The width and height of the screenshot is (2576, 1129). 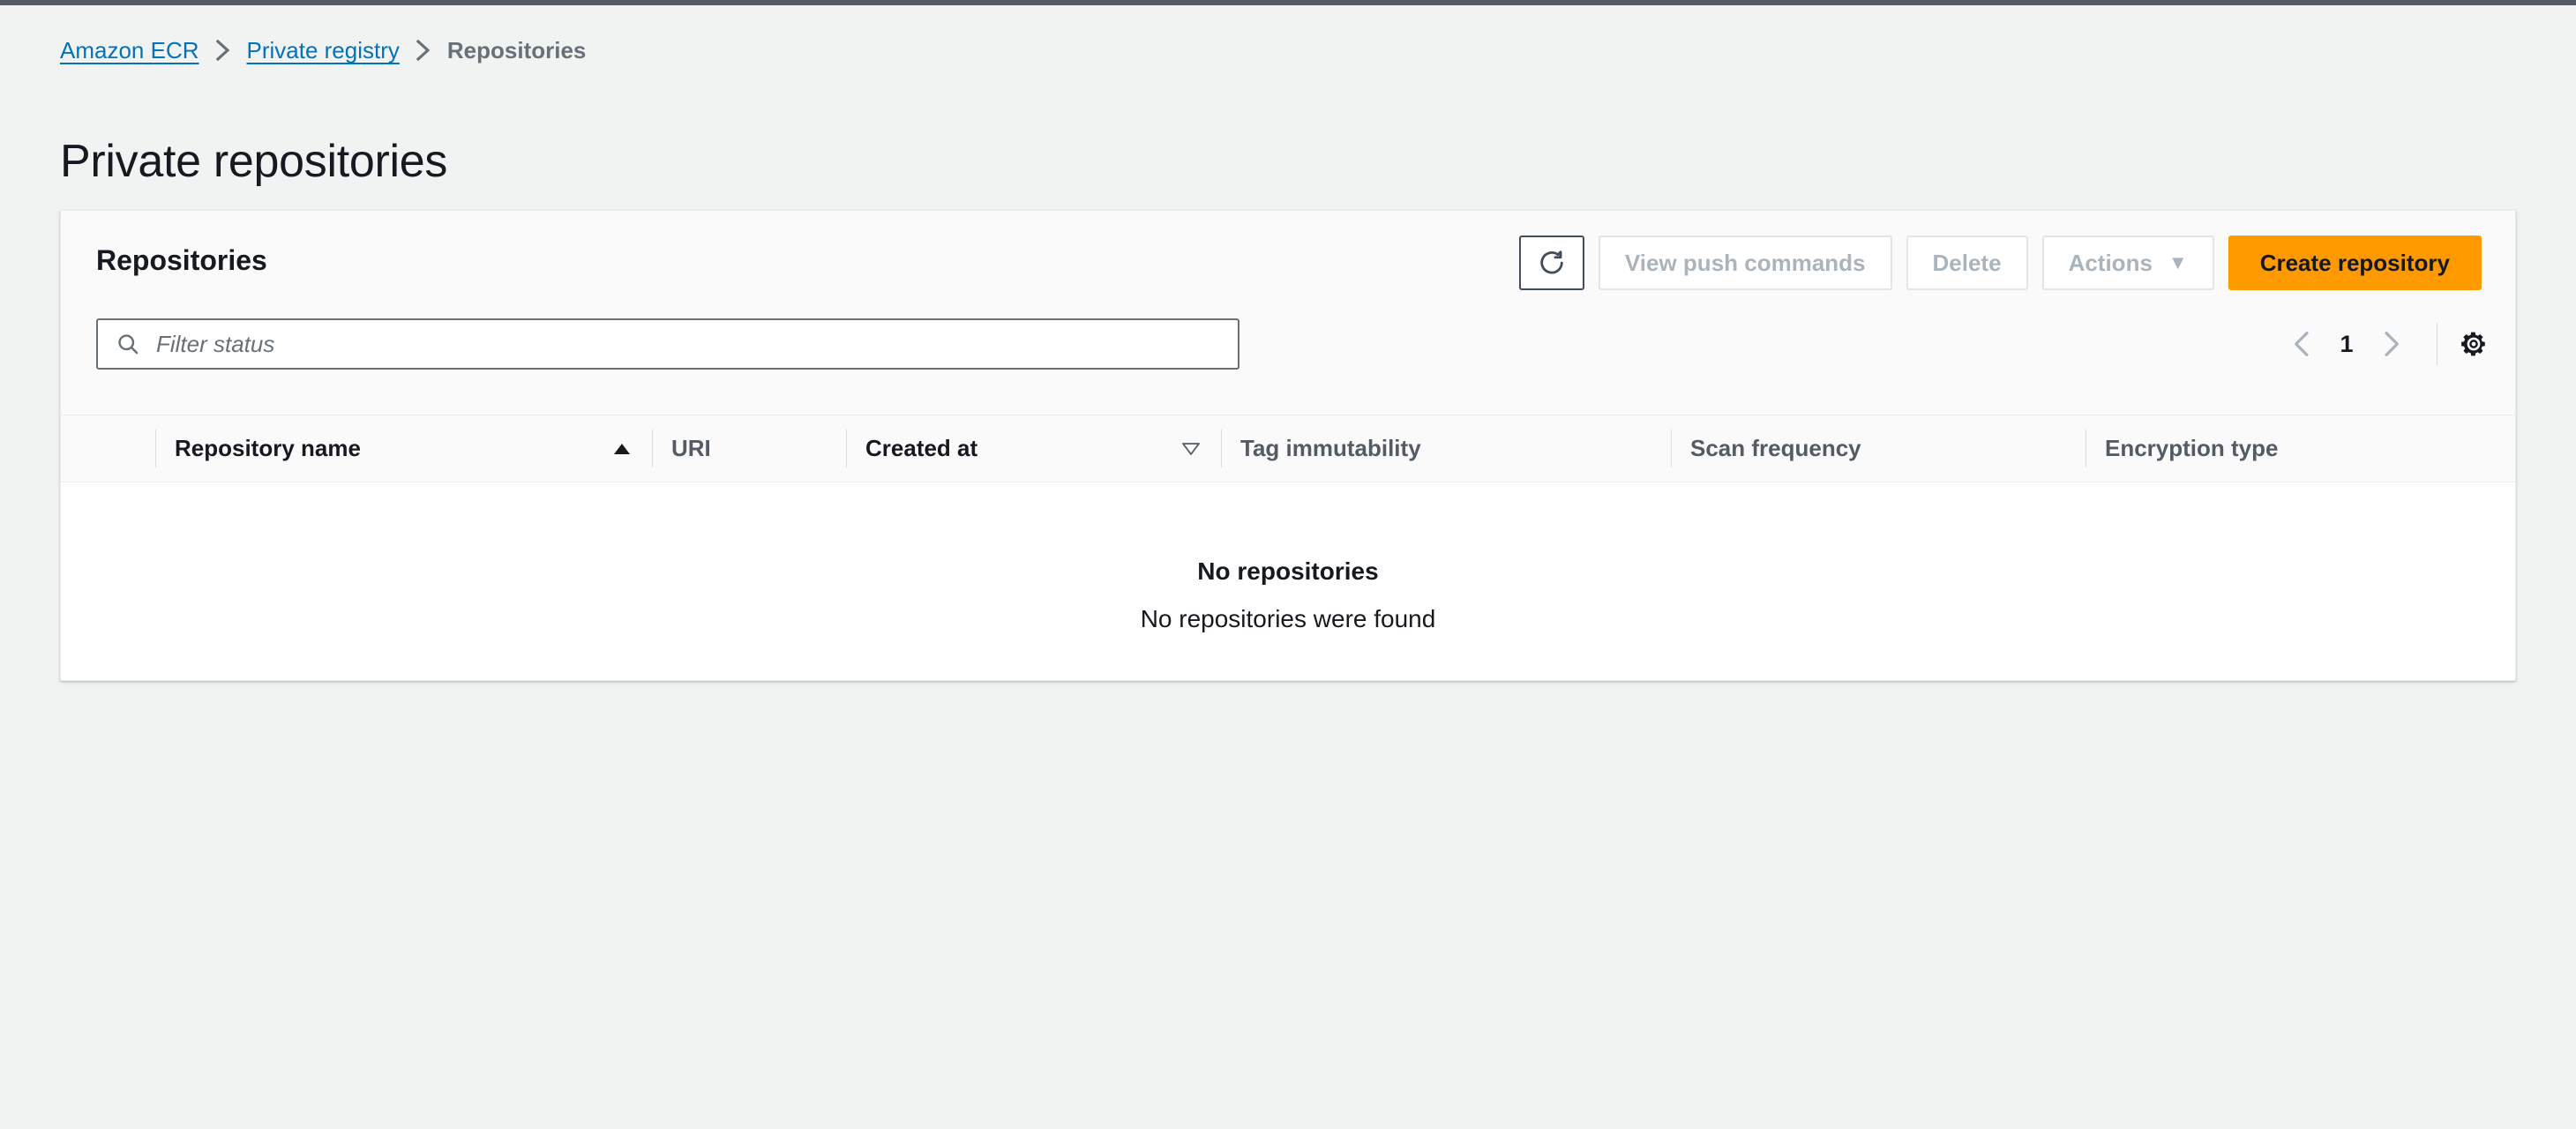 I want to click on pagination-next-button, so click(x=2391, y=344).